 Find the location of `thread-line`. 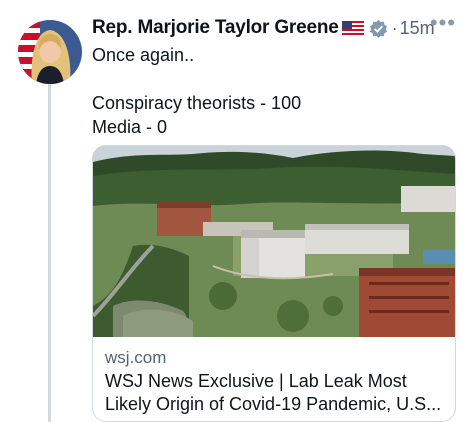

thread-line is located at coordinates (49, 253).